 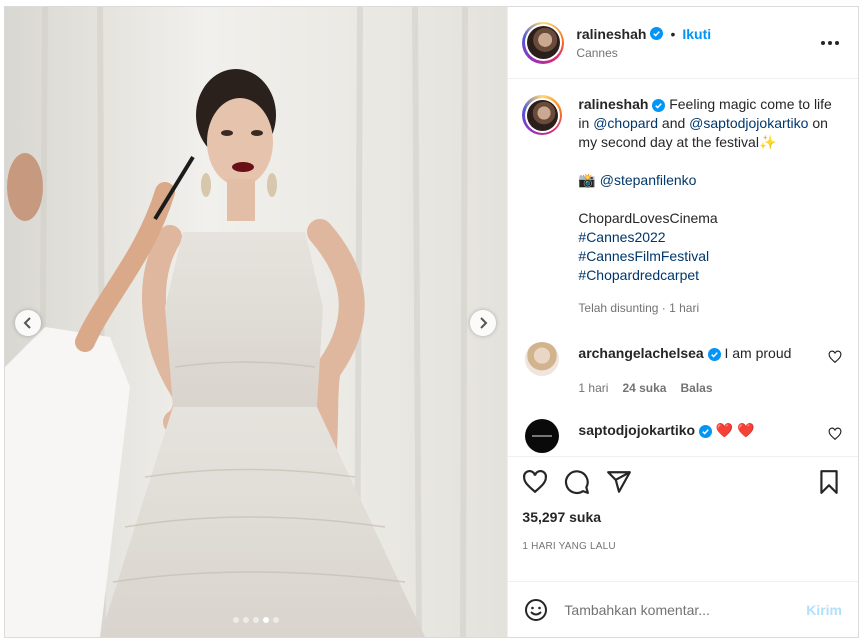 I want to click on paper-plane-icon, so click(x=619, y=482).